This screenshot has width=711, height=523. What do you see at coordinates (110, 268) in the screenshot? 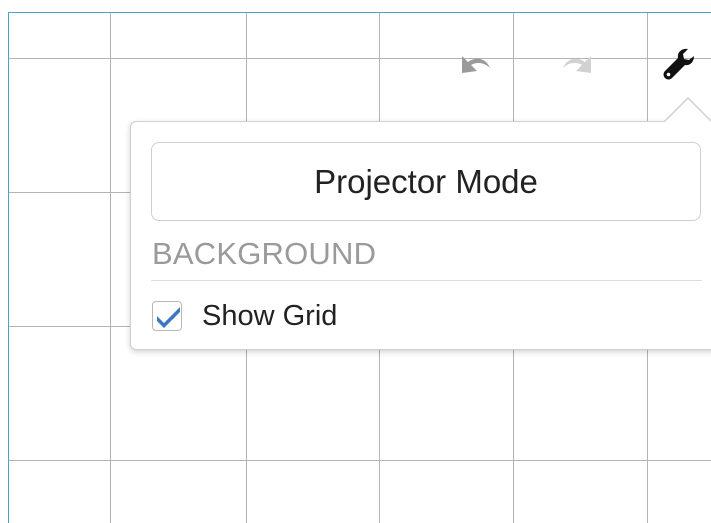
I see `grid-line-vertical` at bounding box center [110, 268].